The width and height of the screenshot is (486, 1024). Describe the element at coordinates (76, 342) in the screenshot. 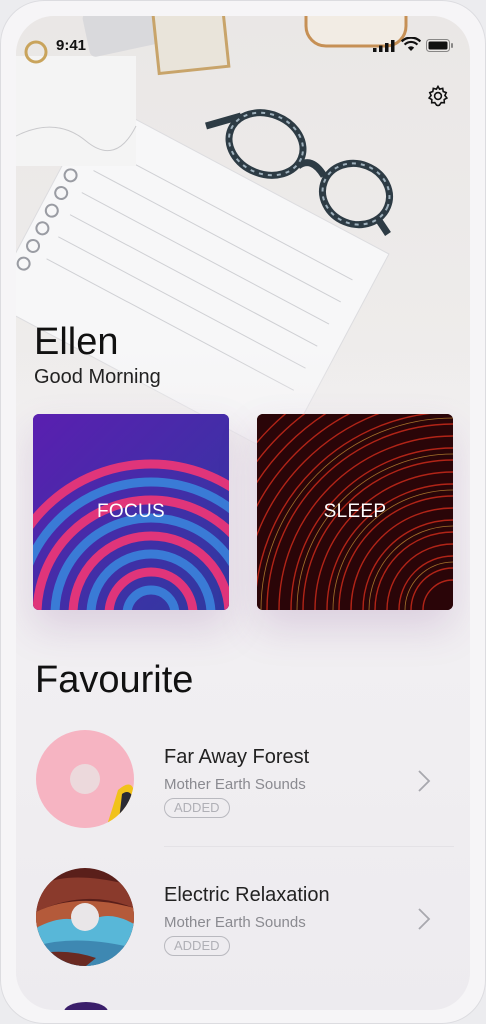

I see `user-name: Ellen` at that location.